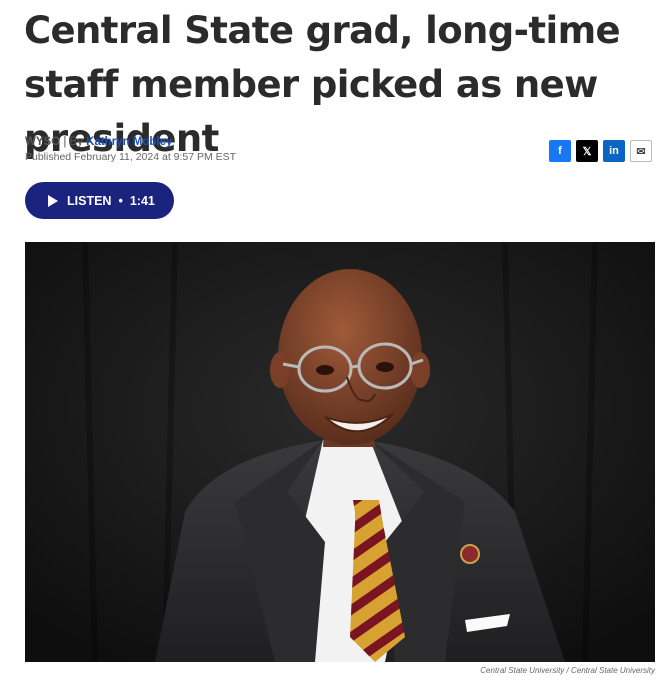 Image resolution: width=670 pixels, height=680 pixels. I want to click on x-icon: 𝕏, so click(587, 151).